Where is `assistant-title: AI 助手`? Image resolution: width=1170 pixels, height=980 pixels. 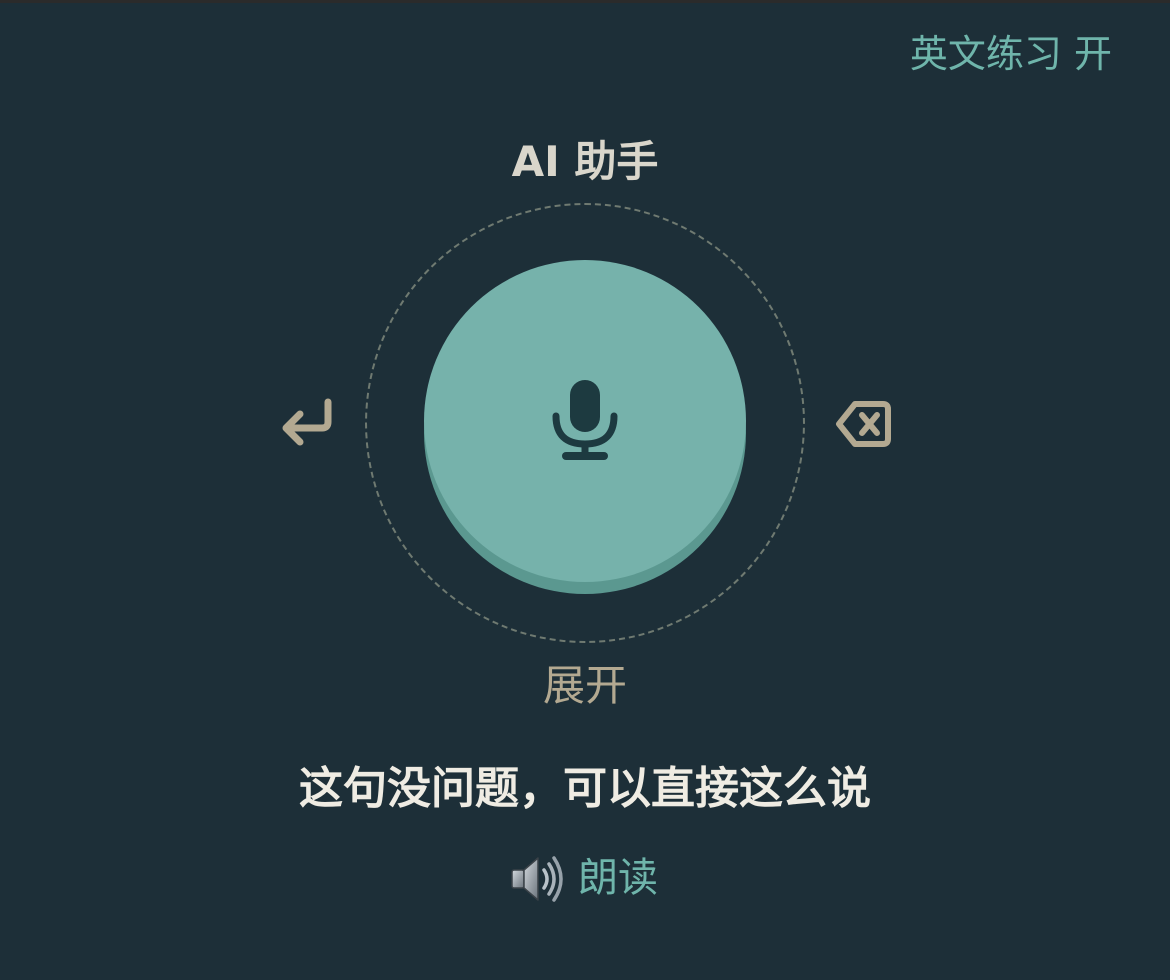 assistant-title: AI 助手 is located at coordinates (585, 161).